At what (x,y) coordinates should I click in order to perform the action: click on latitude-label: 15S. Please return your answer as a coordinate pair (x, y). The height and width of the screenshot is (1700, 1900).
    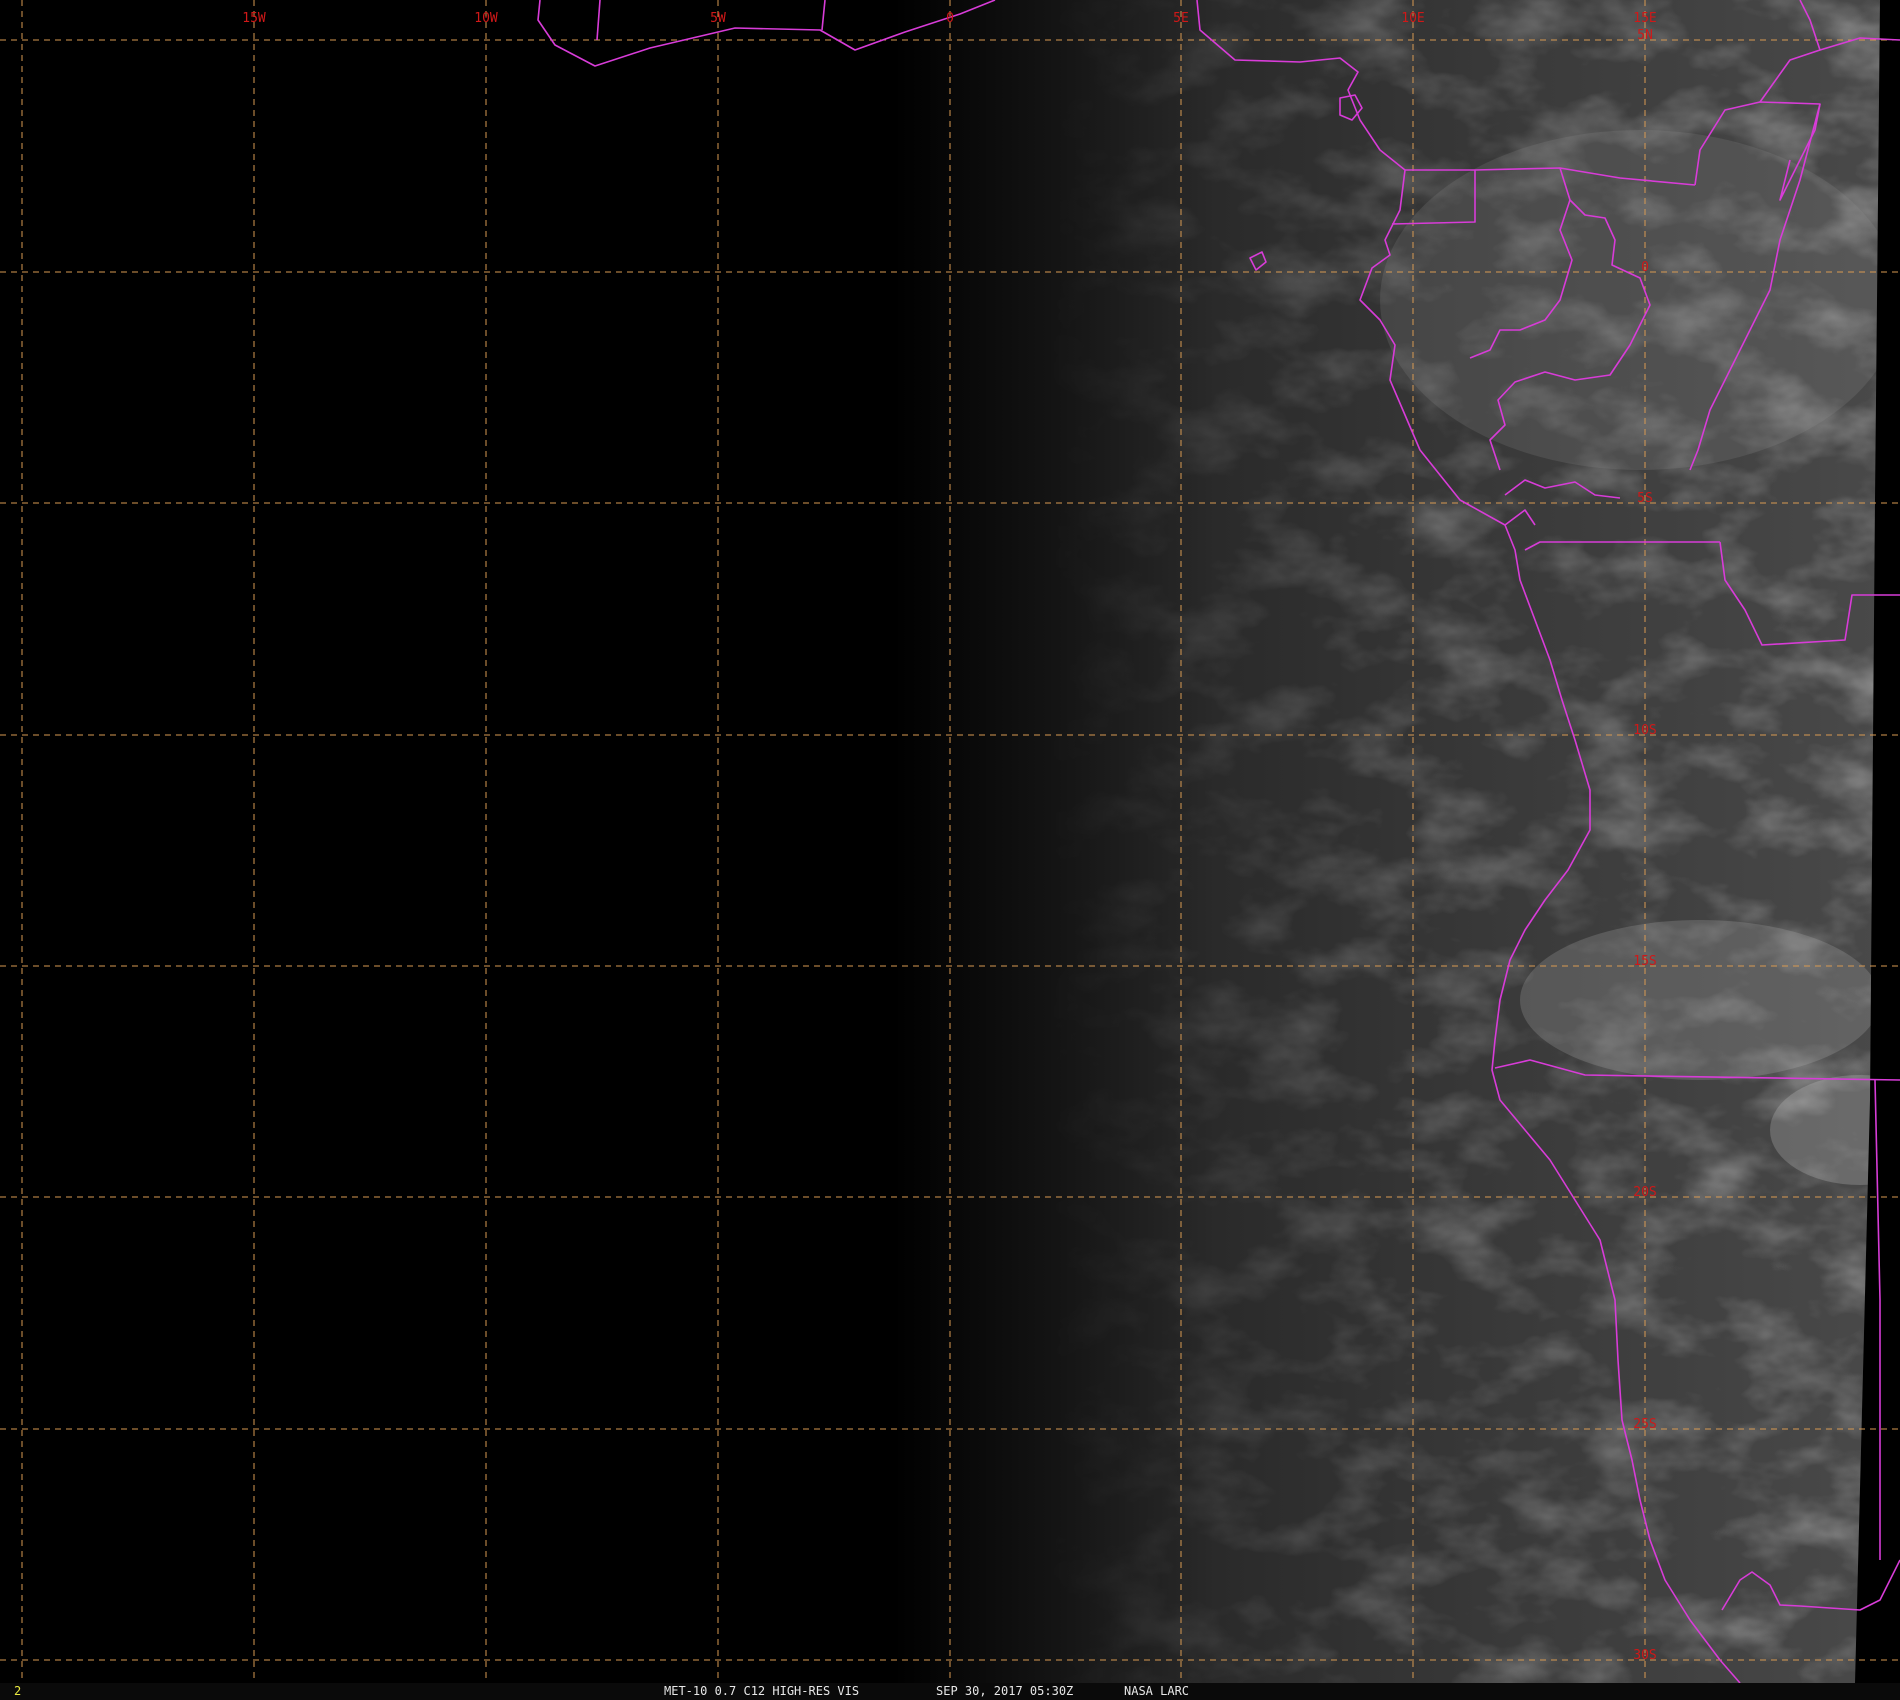
    Looking at the image, I should click on (1644, 961).